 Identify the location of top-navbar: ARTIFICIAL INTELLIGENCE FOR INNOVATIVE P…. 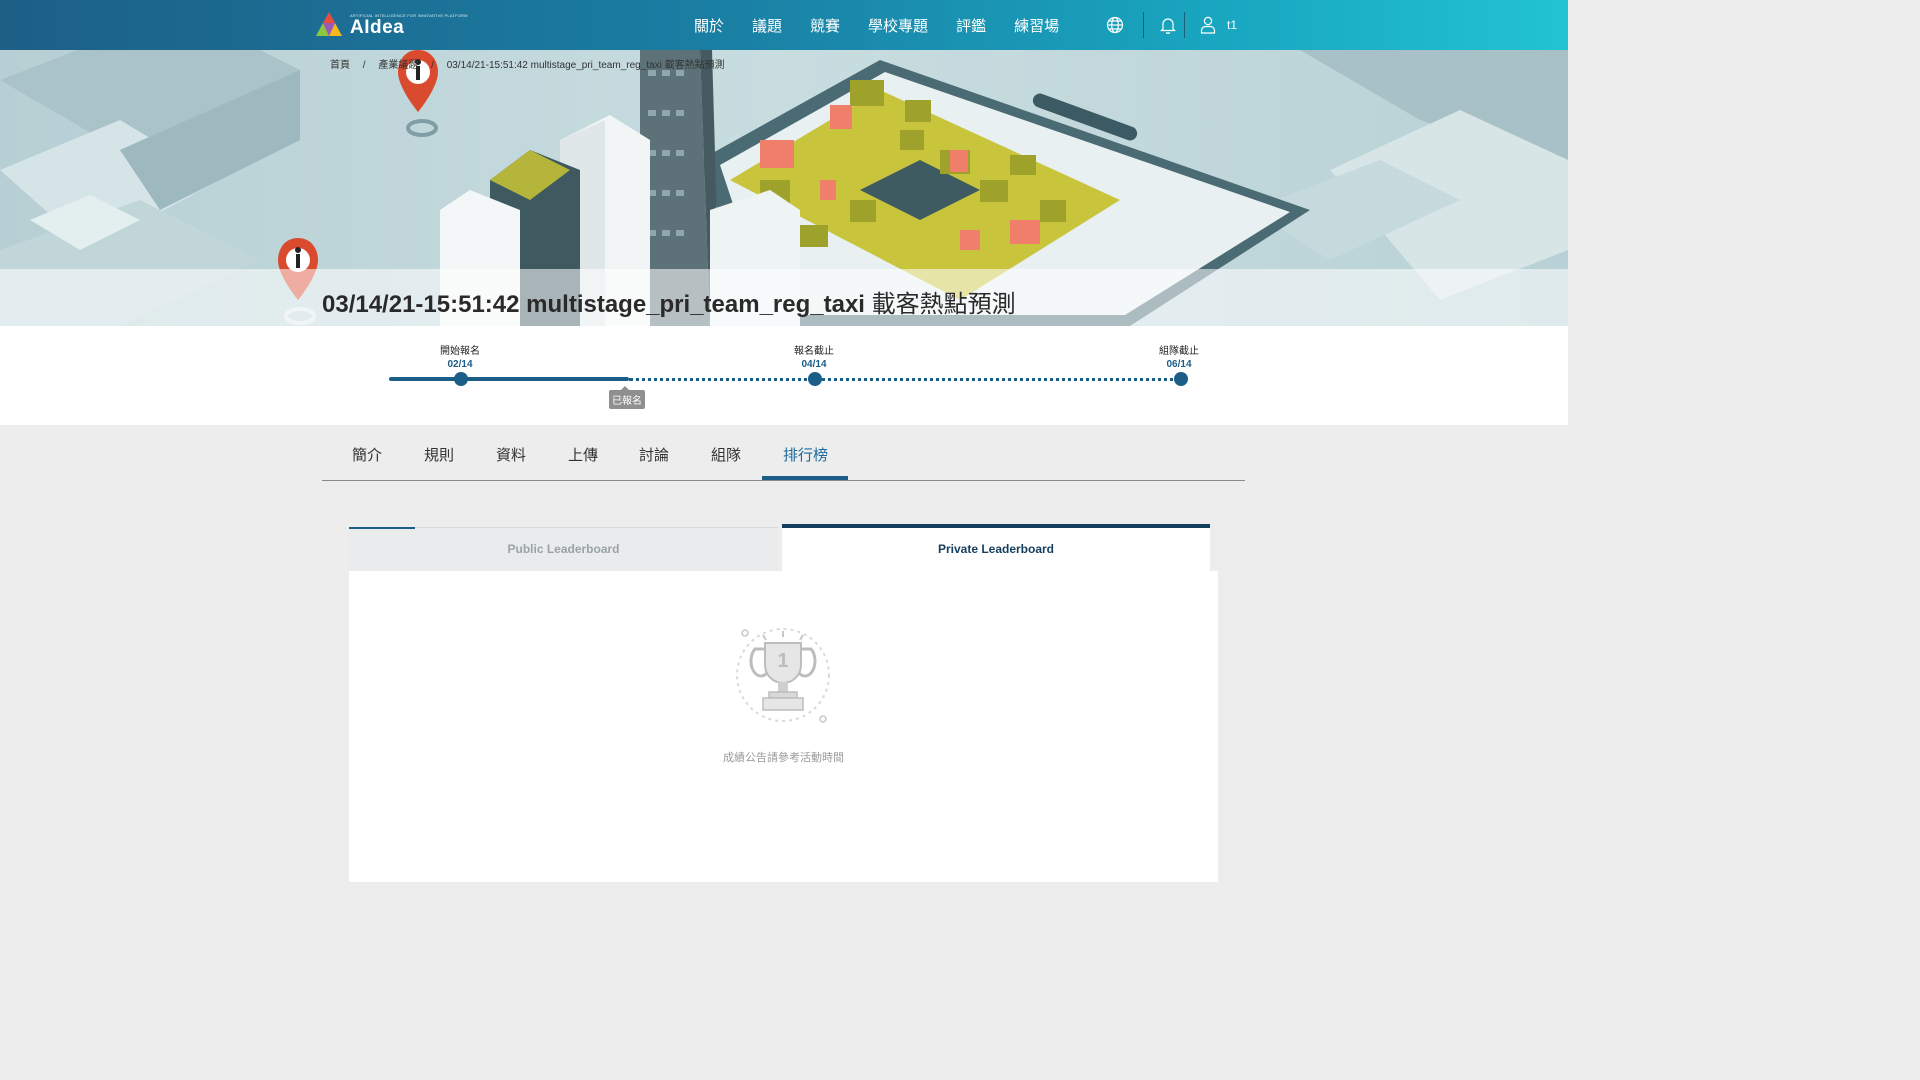
(784, 25).